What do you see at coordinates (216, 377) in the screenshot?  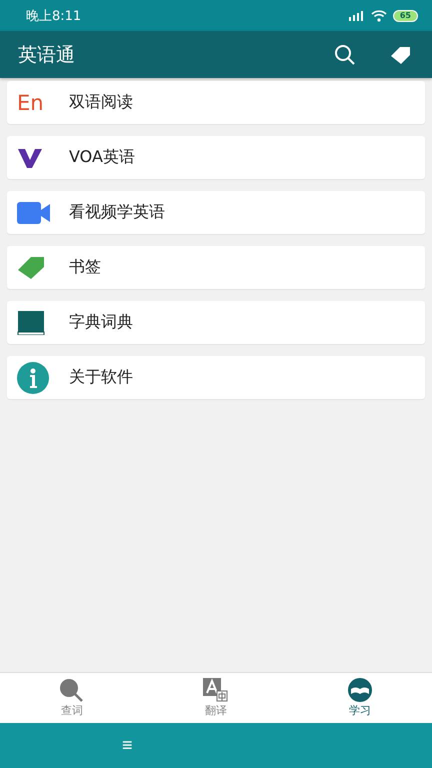 I see `menu-item: 关于软件` at bounding box center [216, 377].